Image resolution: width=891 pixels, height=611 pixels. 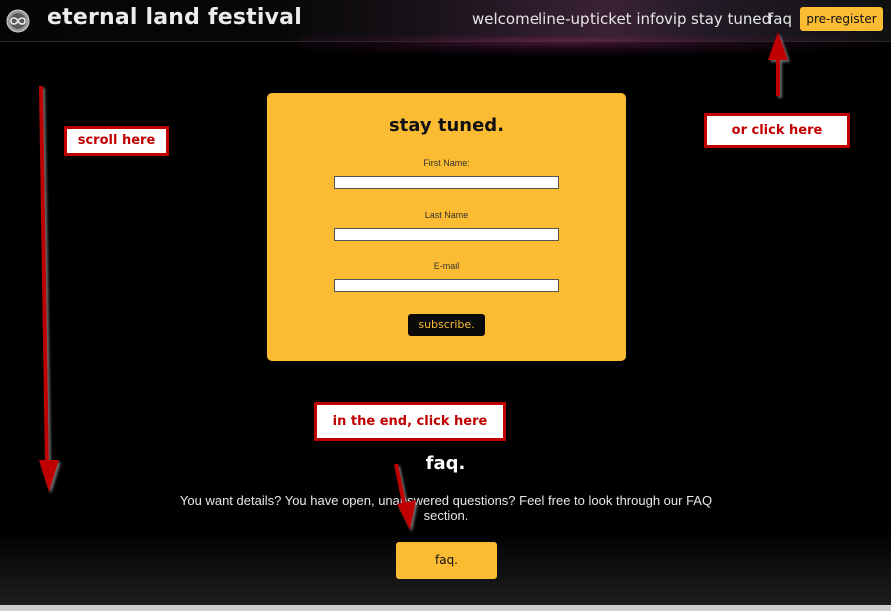 I want to click on last-name-label: Last Name, so click(x=446, y=215).